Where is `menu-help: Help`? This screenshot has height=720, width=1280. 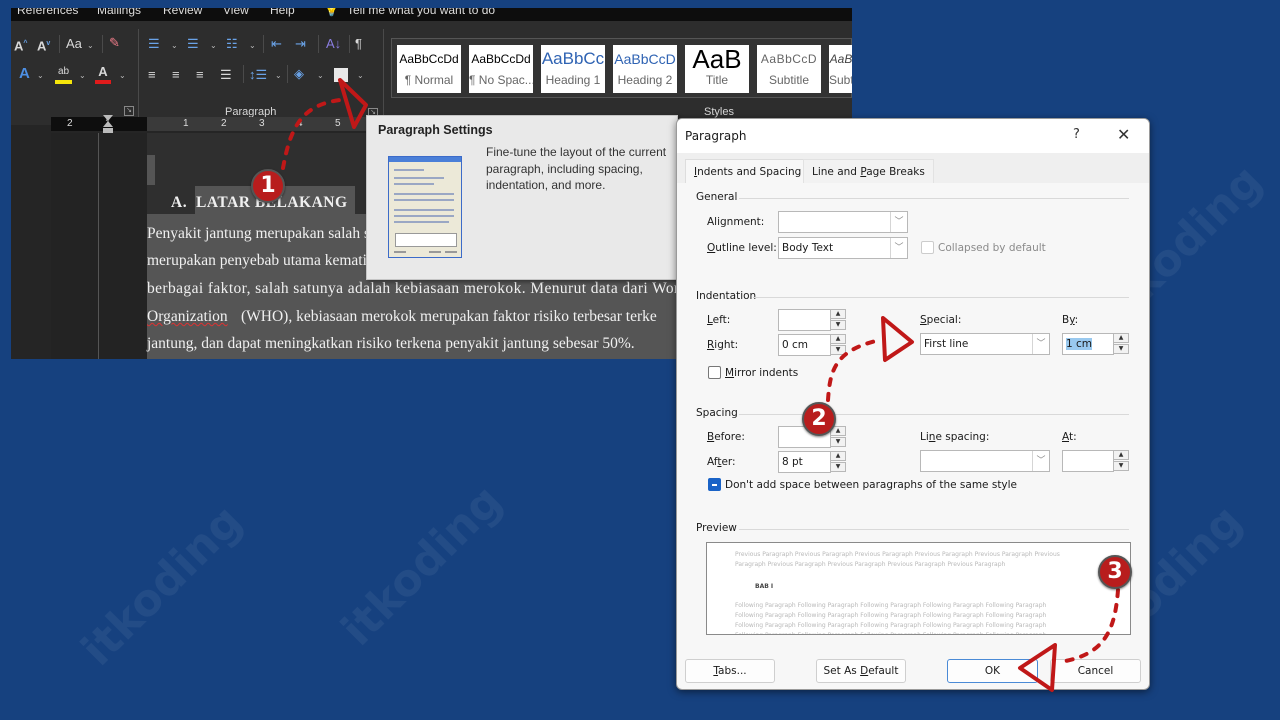
menu-help: Help is located at coordinates (282, 12).